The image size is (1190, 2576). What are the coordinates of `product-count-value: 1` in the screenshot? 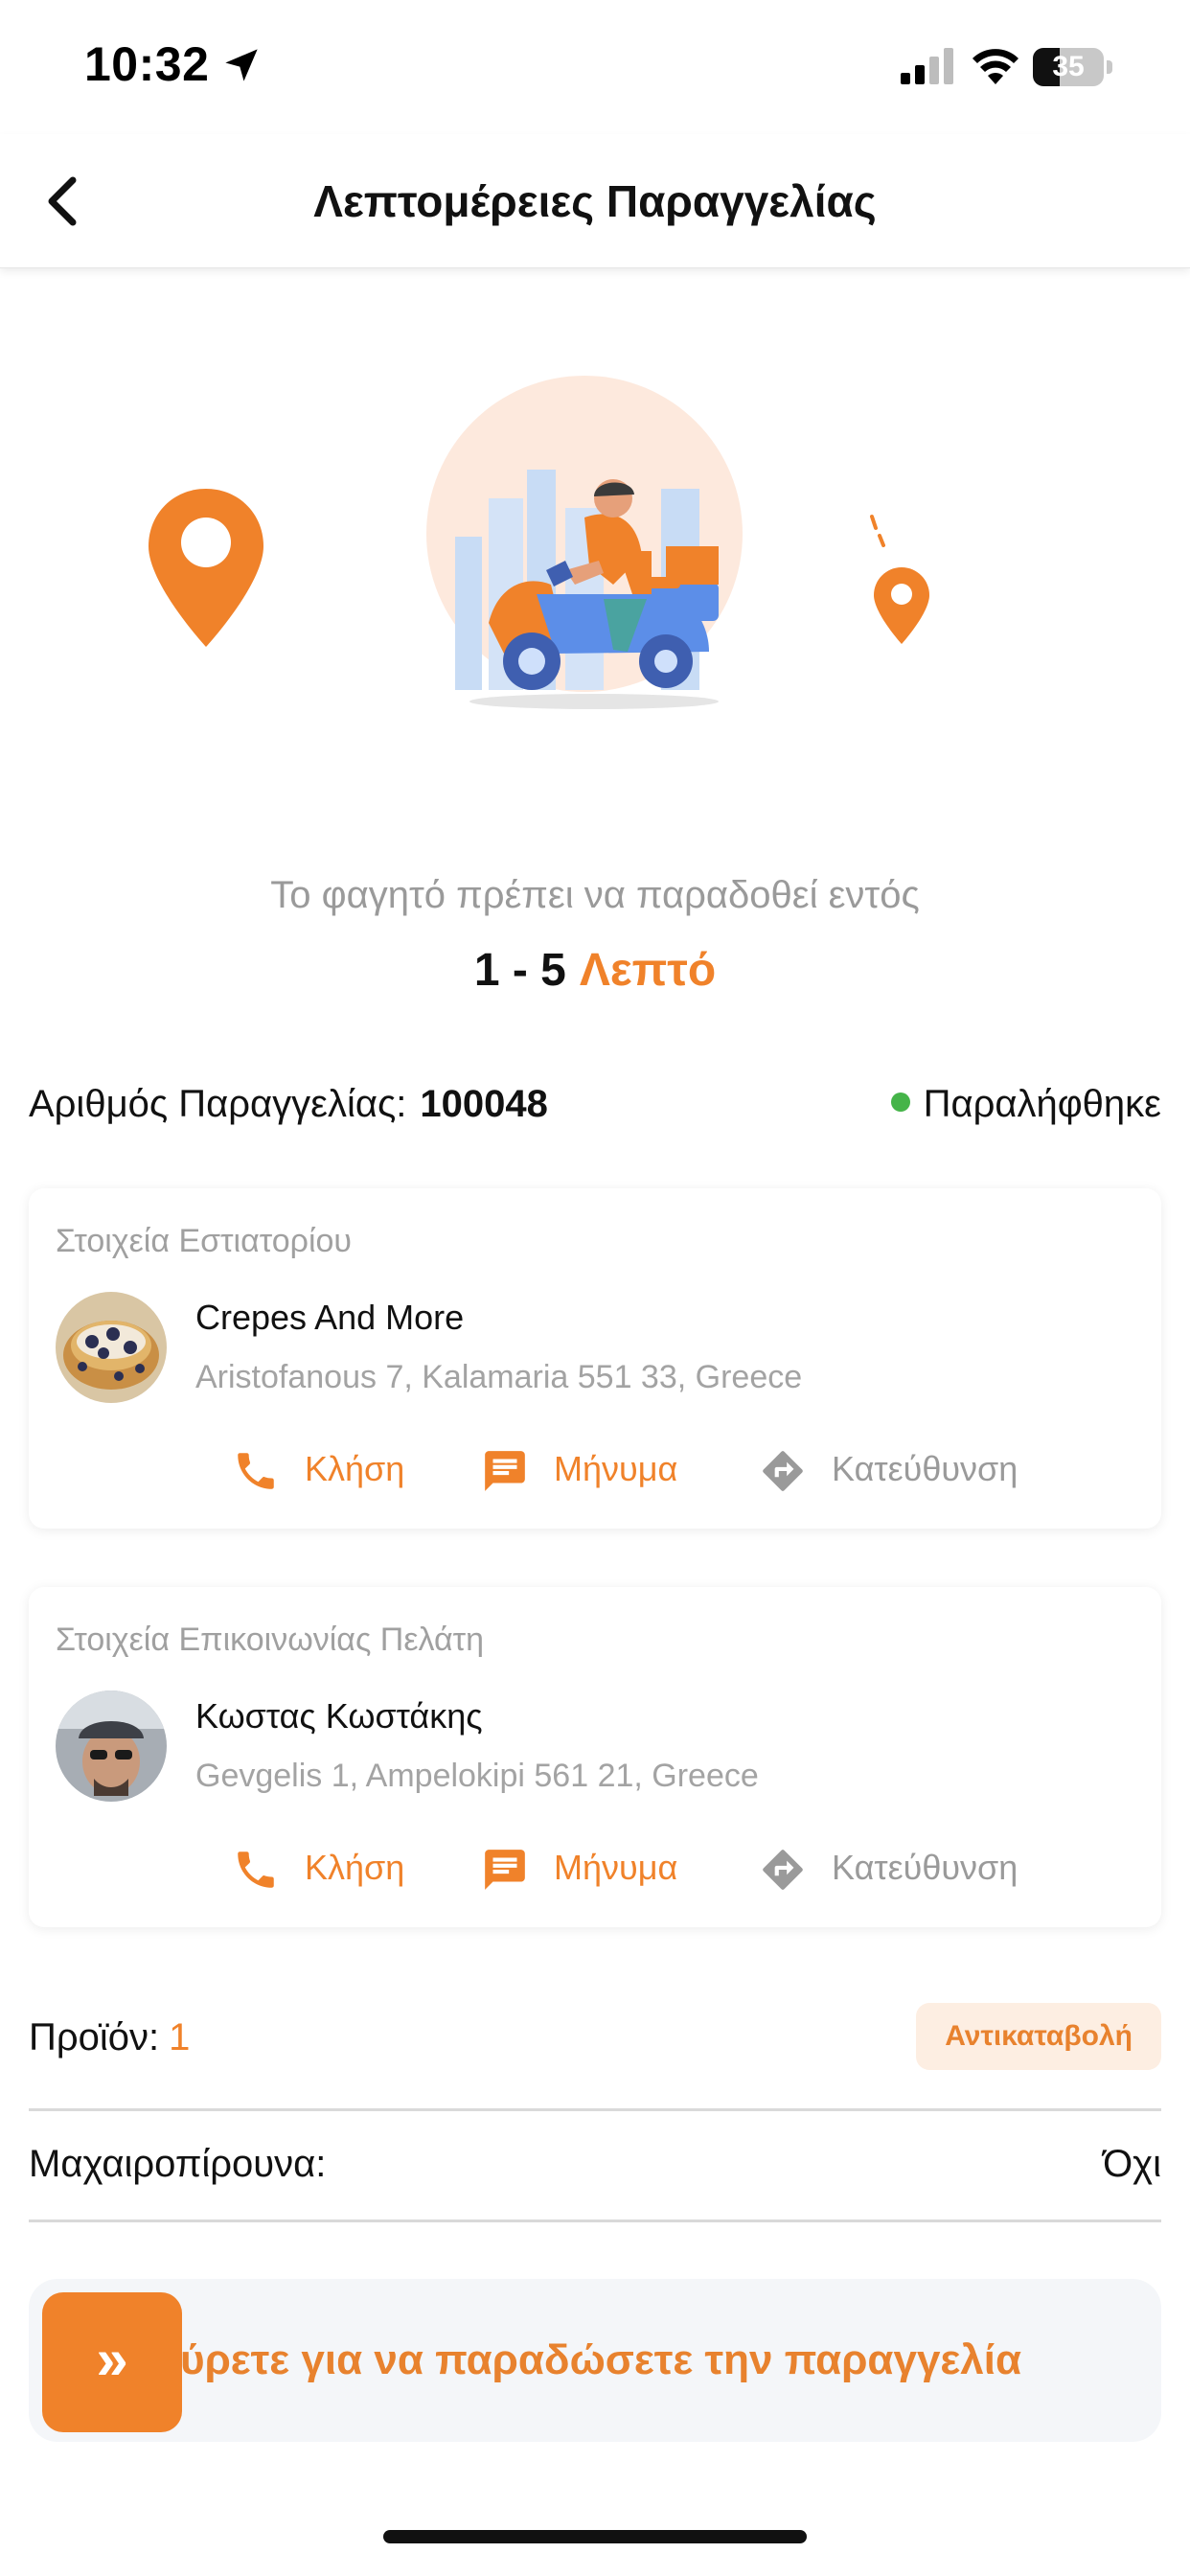 It's located at (180, 2037).